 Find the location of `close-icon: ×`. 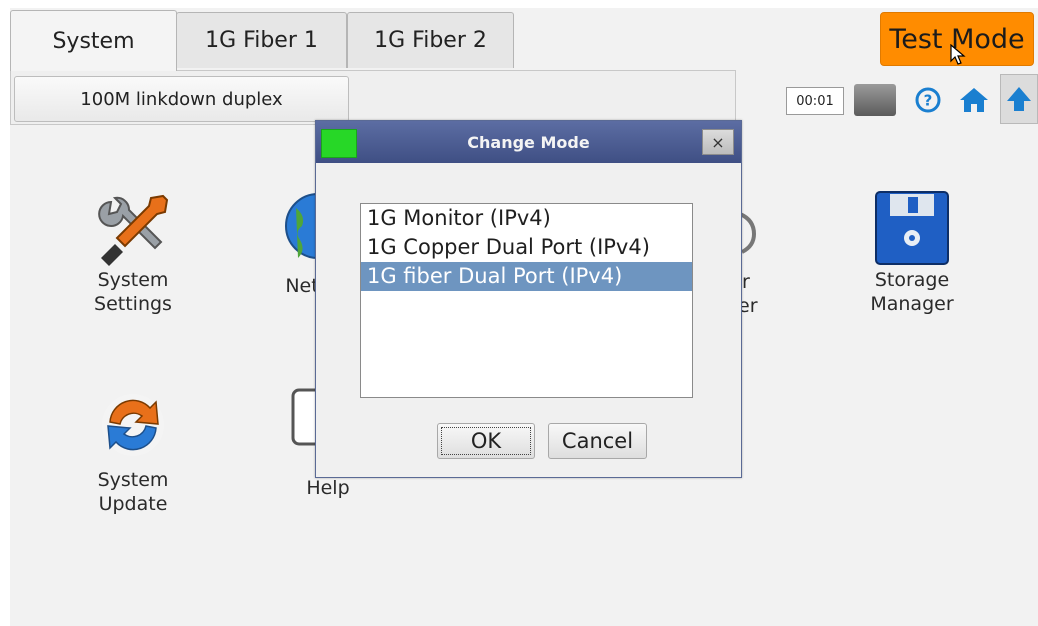

close-icon: × is located at coordinates (718, 142).